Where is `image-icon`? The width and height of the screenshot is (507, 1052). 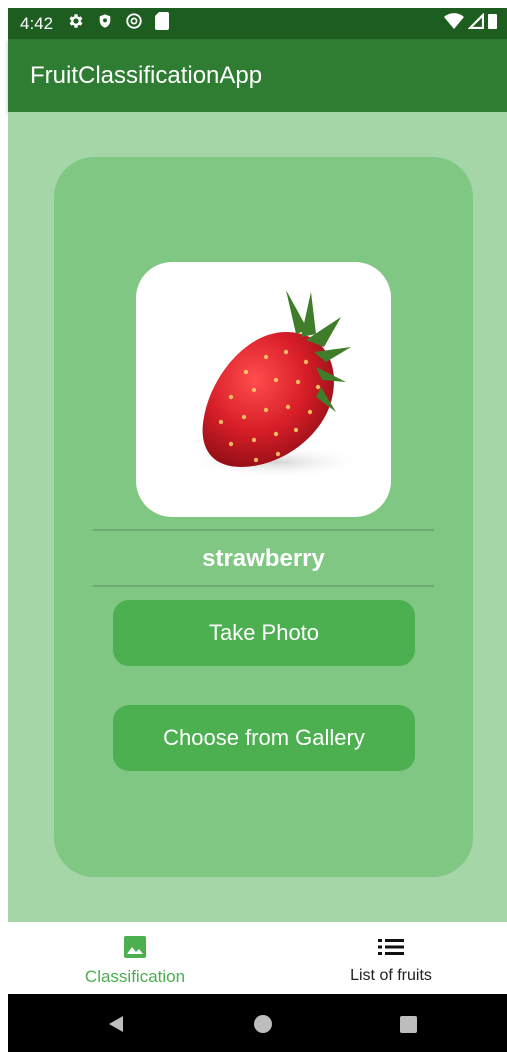 image-icon is located at coordinates (135, 947).